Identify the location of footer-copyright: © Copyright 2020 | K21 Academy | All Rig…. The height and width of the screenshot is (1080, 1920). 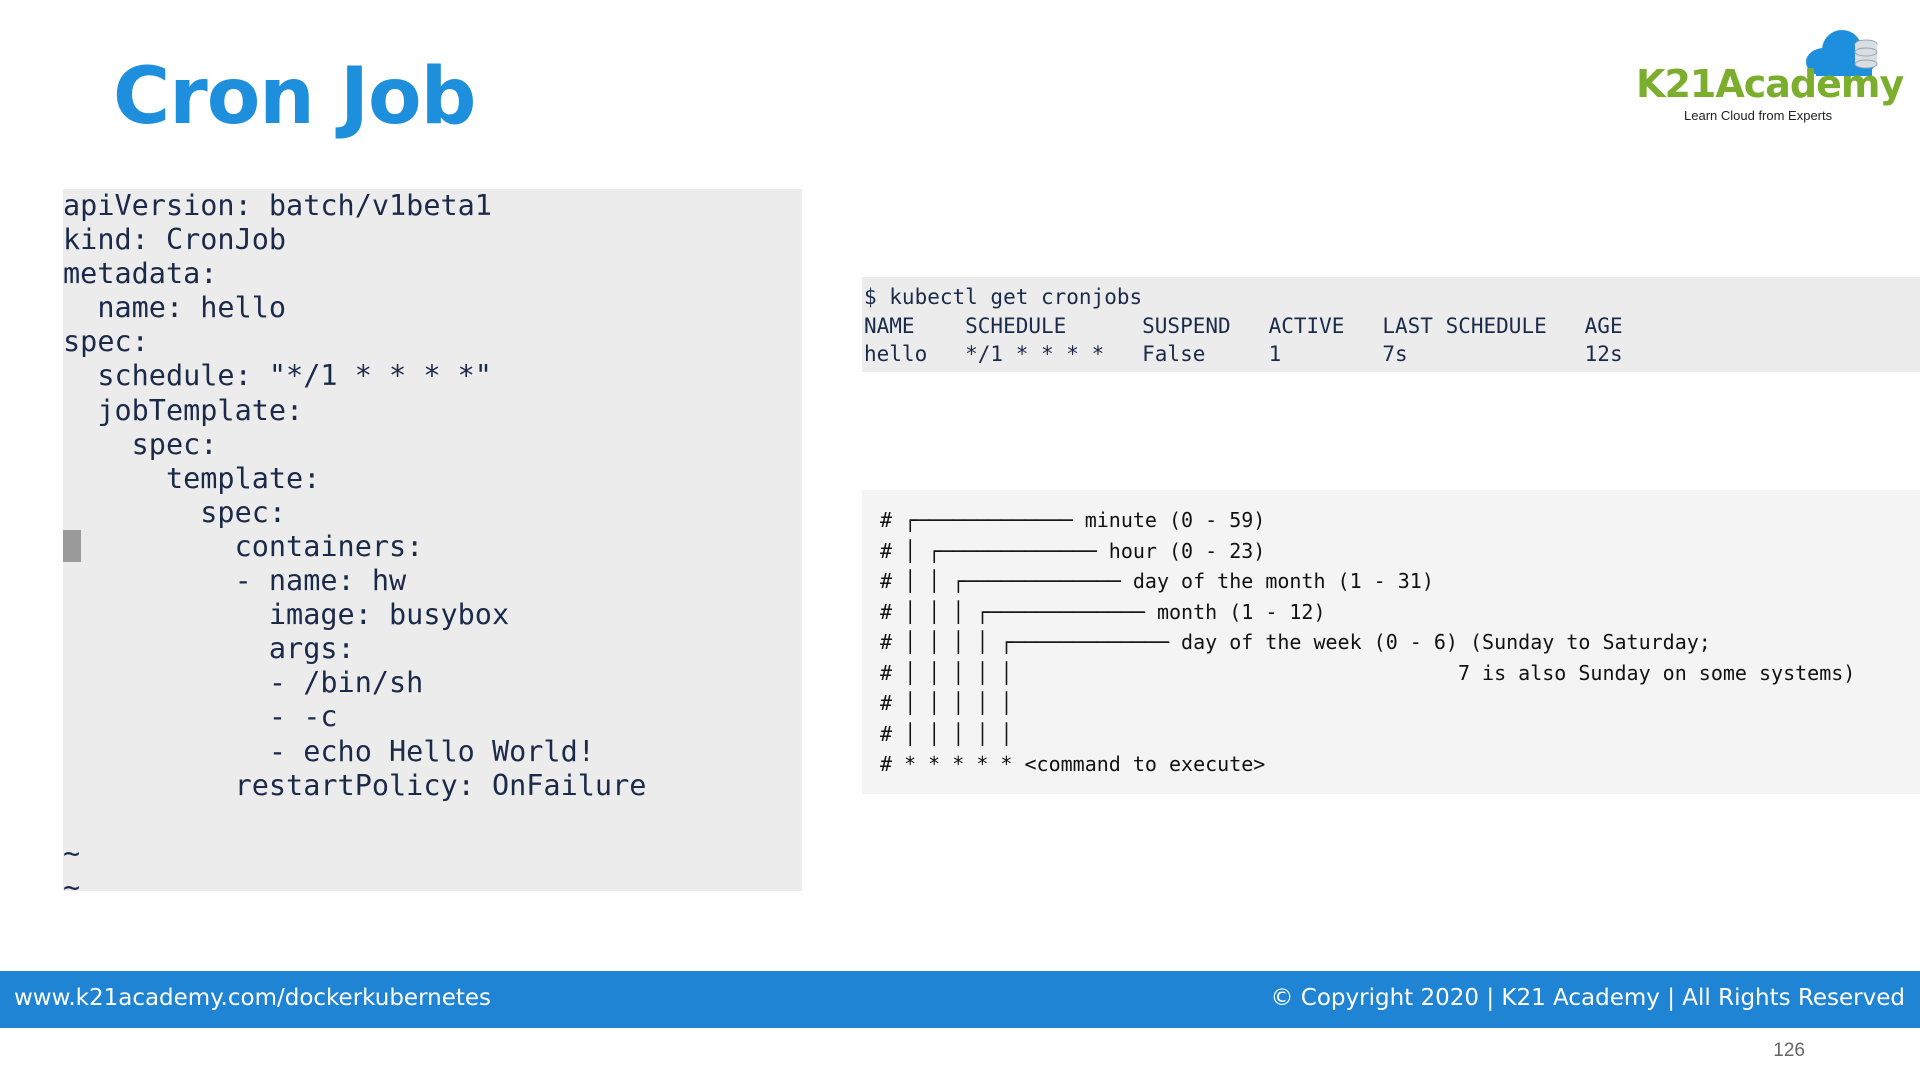
(1587, 998).